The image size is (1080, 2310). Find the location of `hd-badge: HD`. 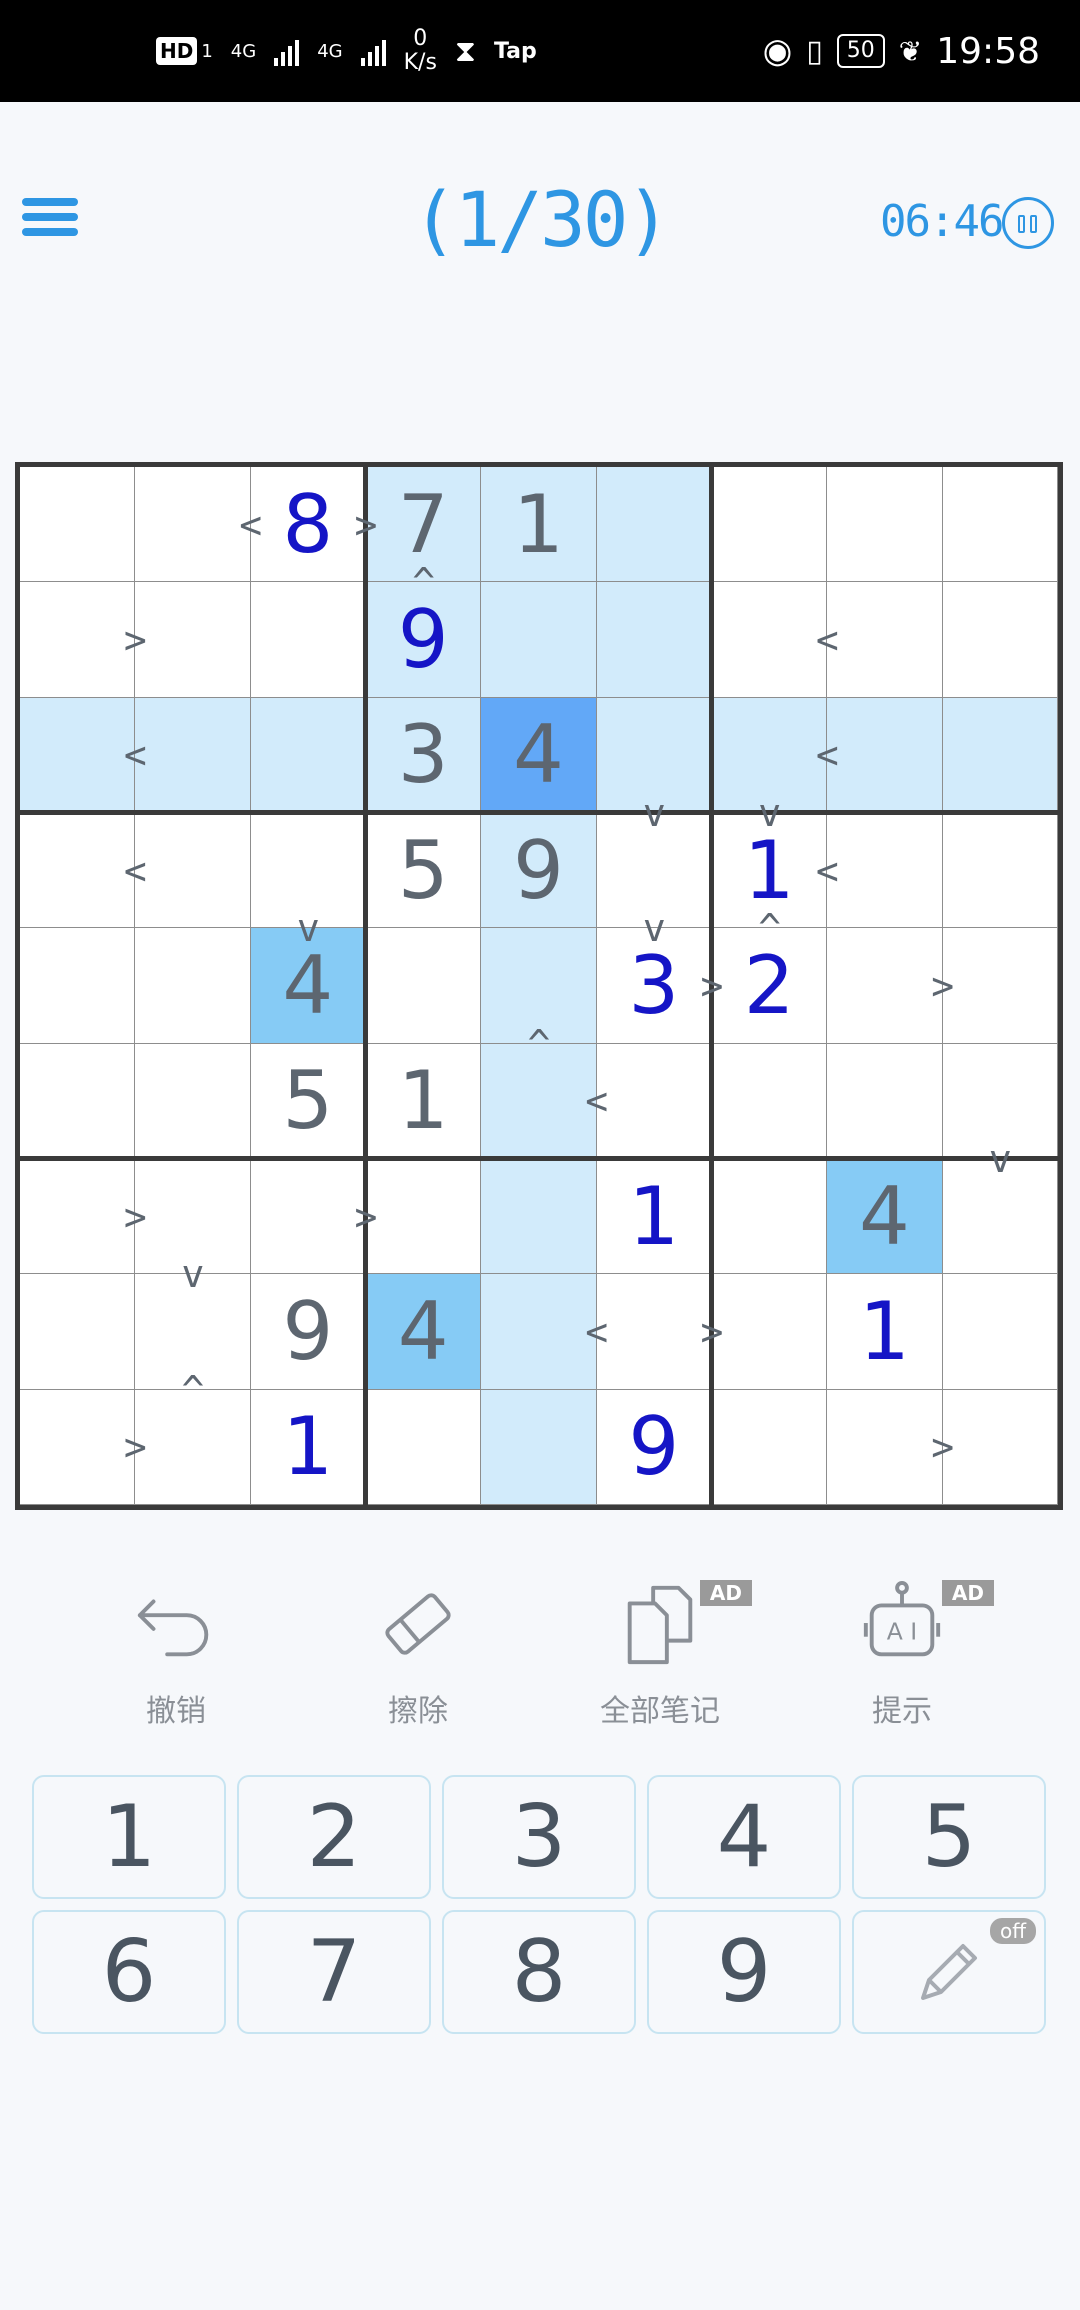

hd-badge: HD is located at coordinates (177, 51).